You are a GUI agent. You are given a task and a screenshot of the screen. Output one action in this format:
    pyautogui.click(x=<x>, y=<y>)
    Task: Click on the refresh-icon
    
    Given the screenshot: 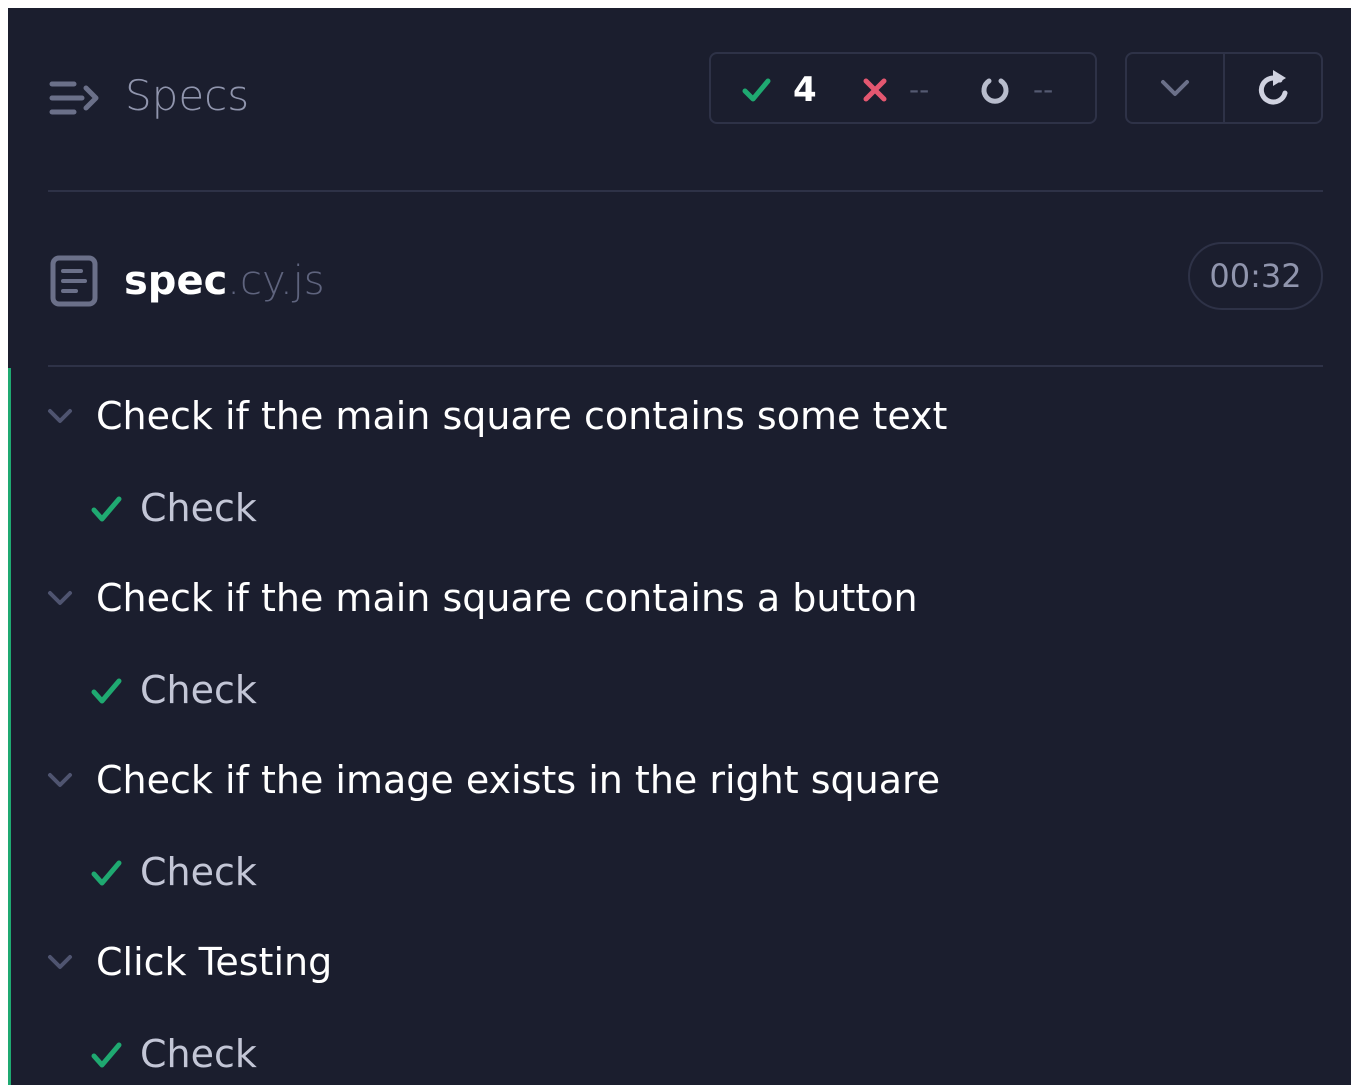 What is the action you would take?
    pyautogui.click(x=1273, y=87)
    